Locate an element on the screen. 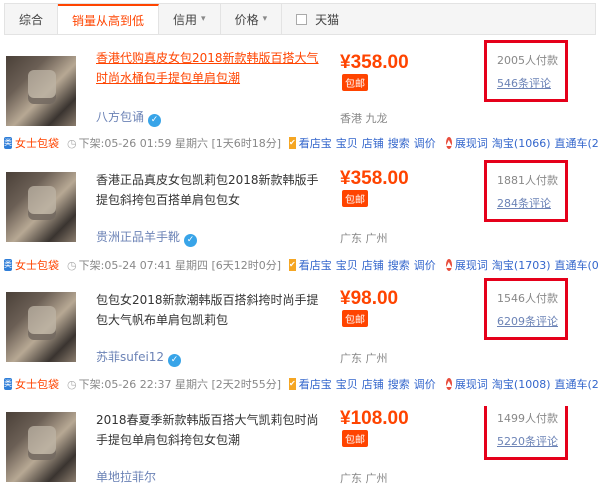 Image resolution: width=599 pixels, height=486 pixels. shop-name: 苏菲sufei12 ✓ is located at coordinates (139, 357).